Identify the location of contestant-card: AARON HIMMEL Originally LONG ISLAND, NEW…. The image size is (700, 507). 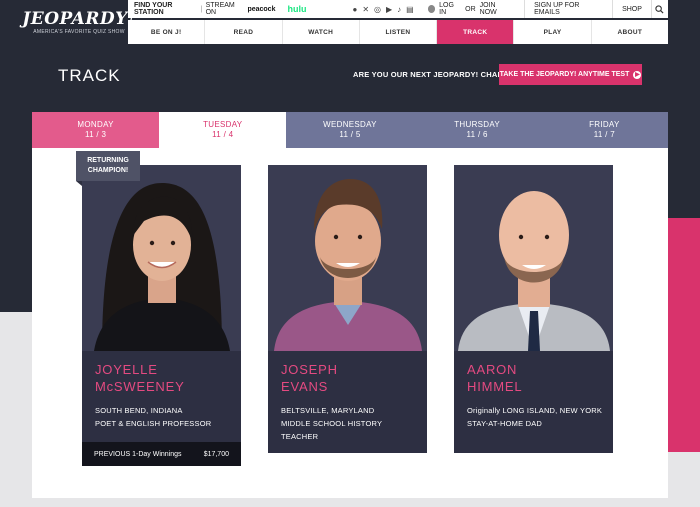
(533, 309).